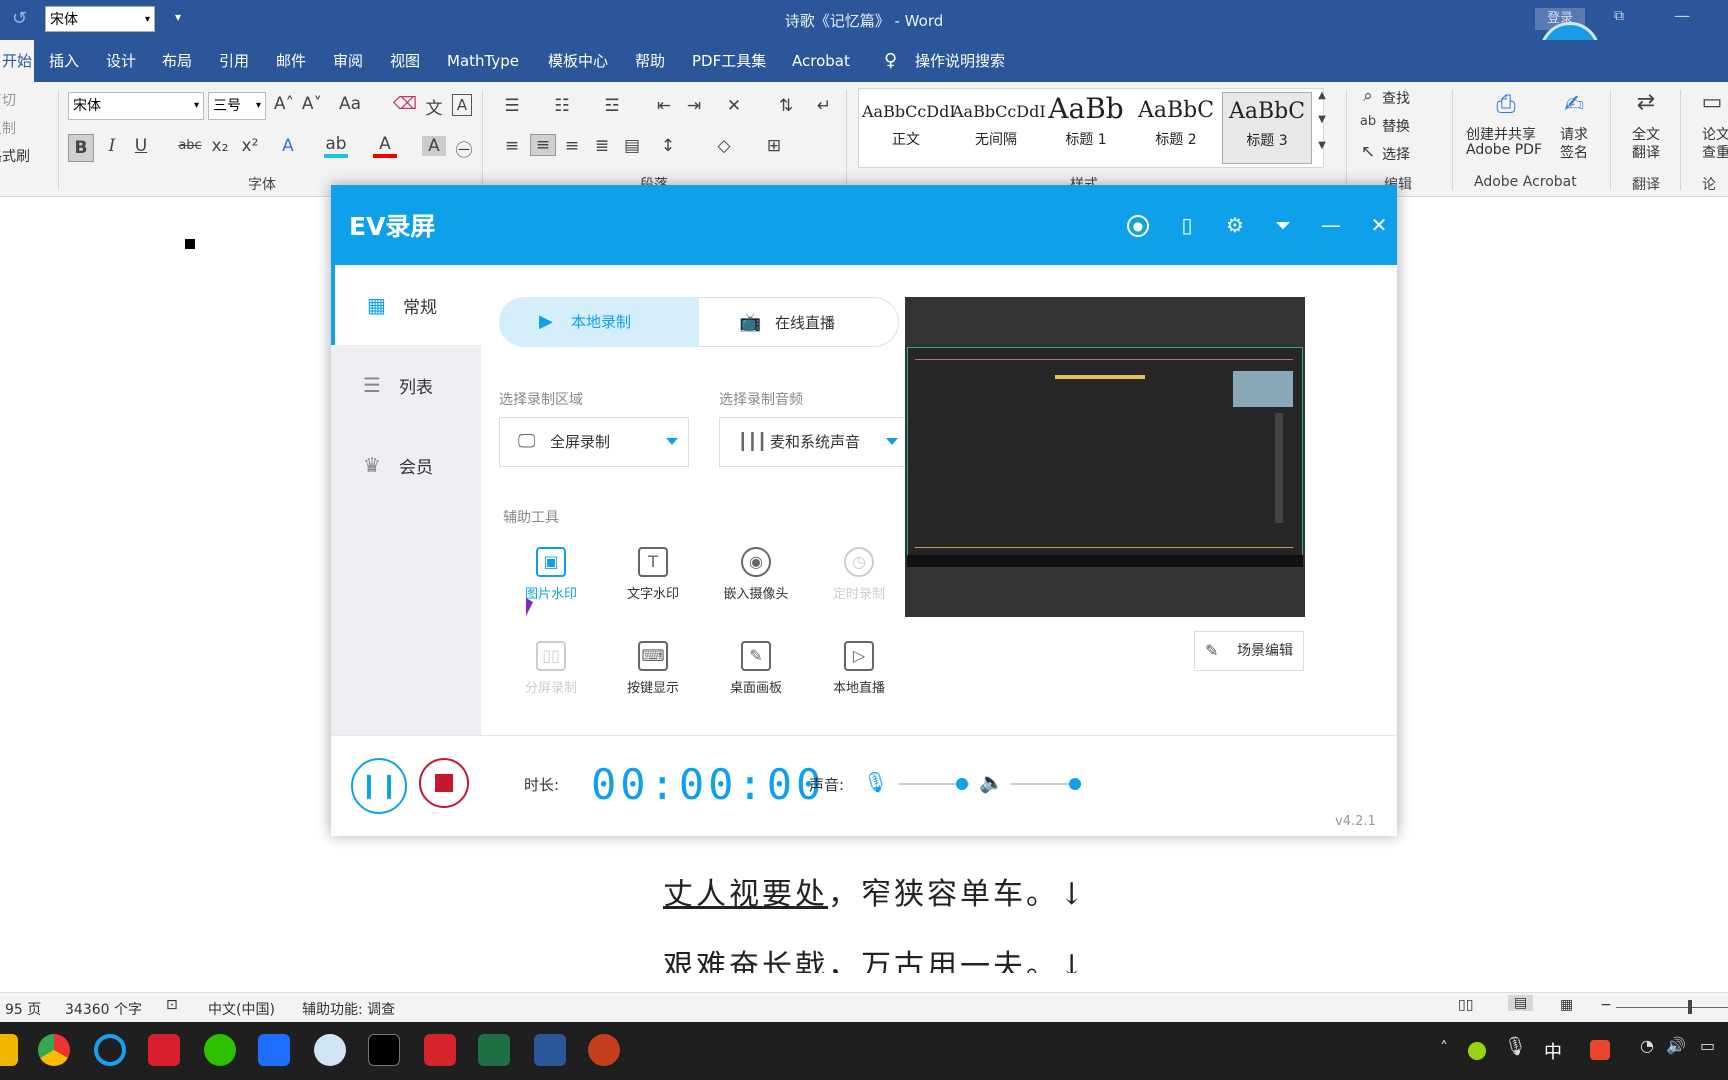 This screenshot has width=1728, height=1080. I want to click on distribute-icon: ▤, so click(632, 146).